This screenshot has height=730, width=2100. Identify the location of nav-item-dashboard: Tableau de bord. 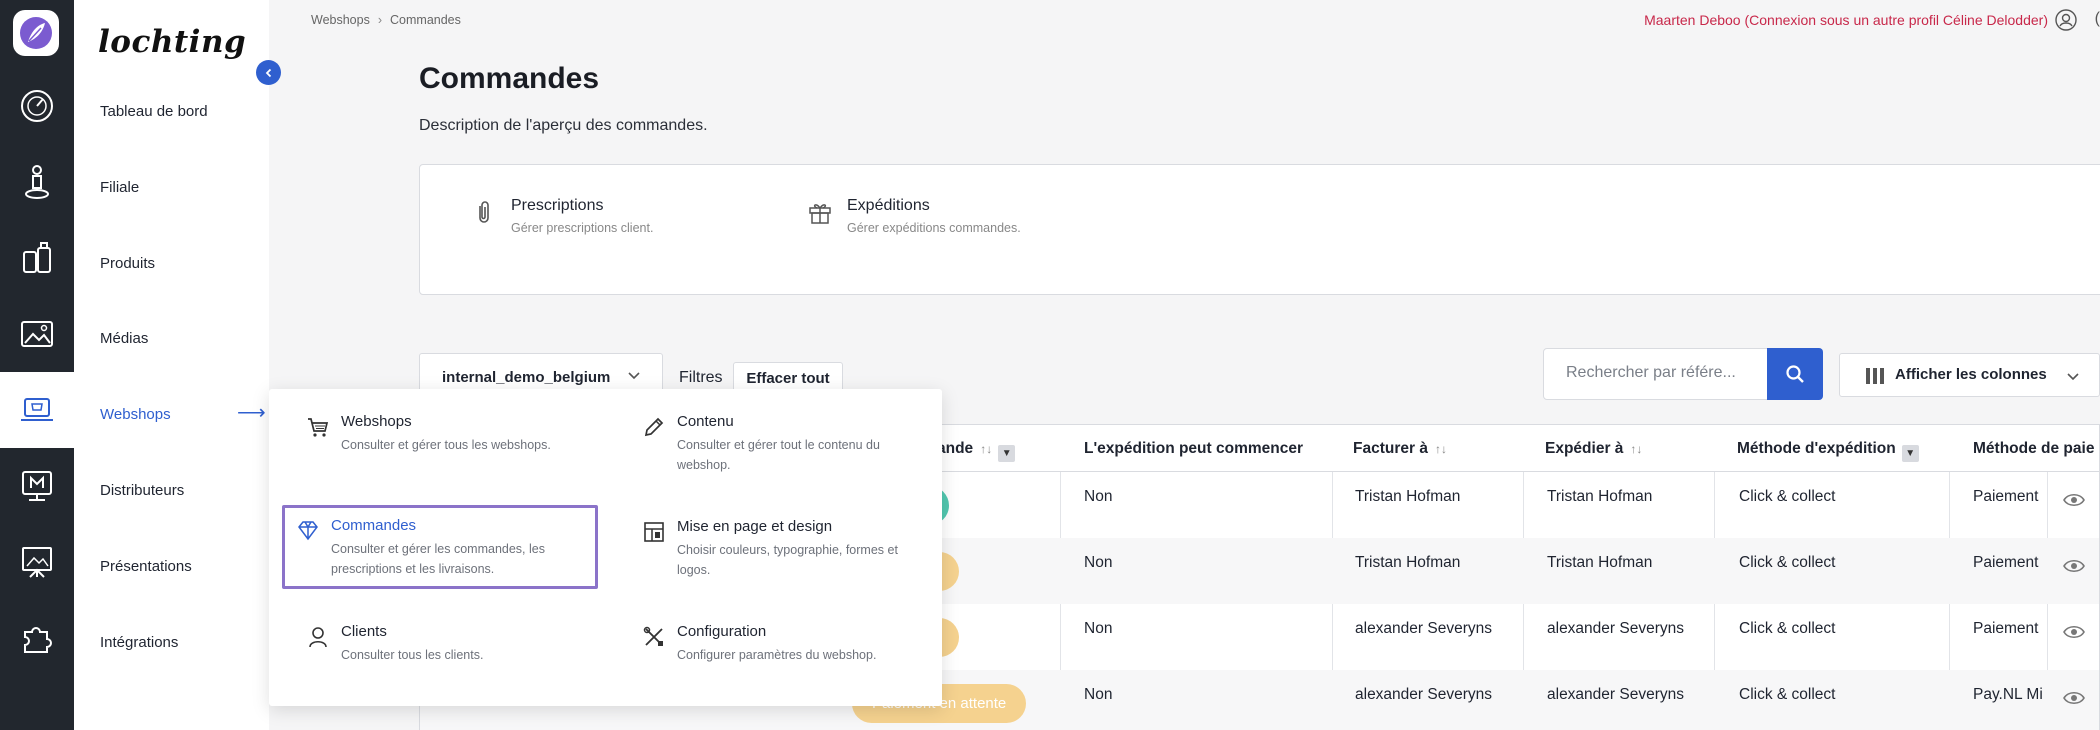
(154, 111).